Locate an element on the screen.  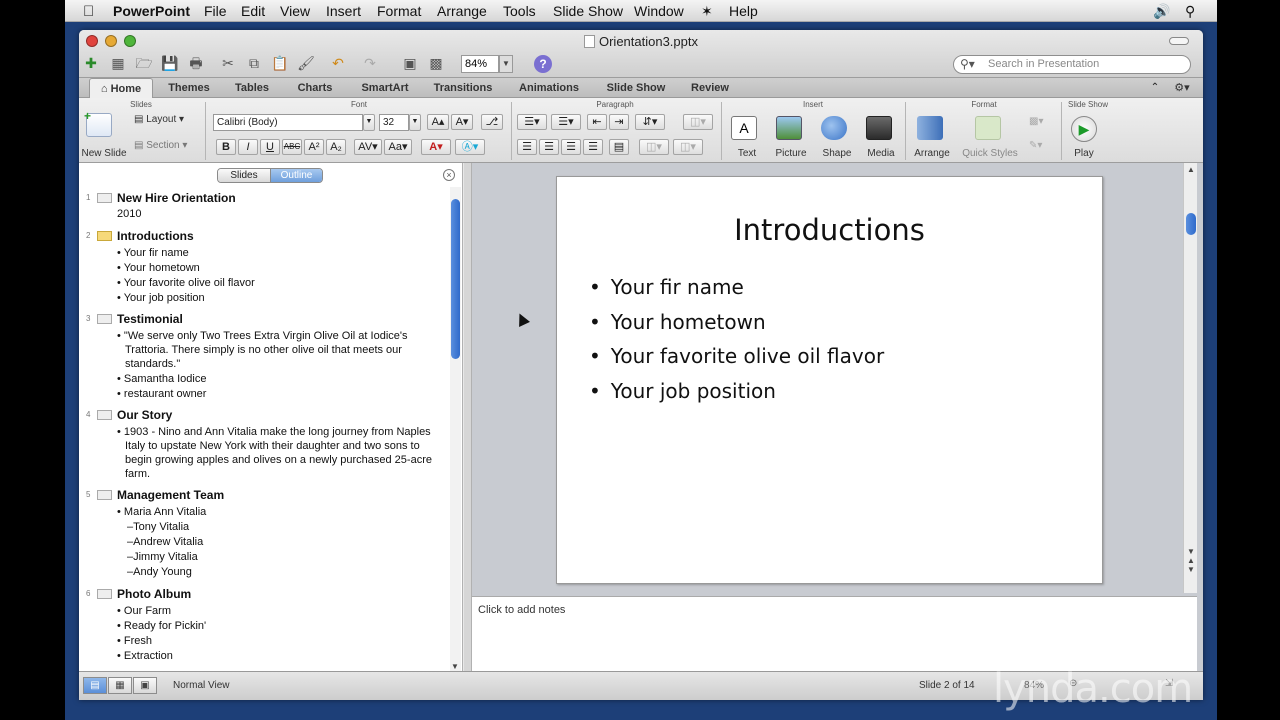
align-text-icon: ◫▾ is located at coordinates (688, 147).